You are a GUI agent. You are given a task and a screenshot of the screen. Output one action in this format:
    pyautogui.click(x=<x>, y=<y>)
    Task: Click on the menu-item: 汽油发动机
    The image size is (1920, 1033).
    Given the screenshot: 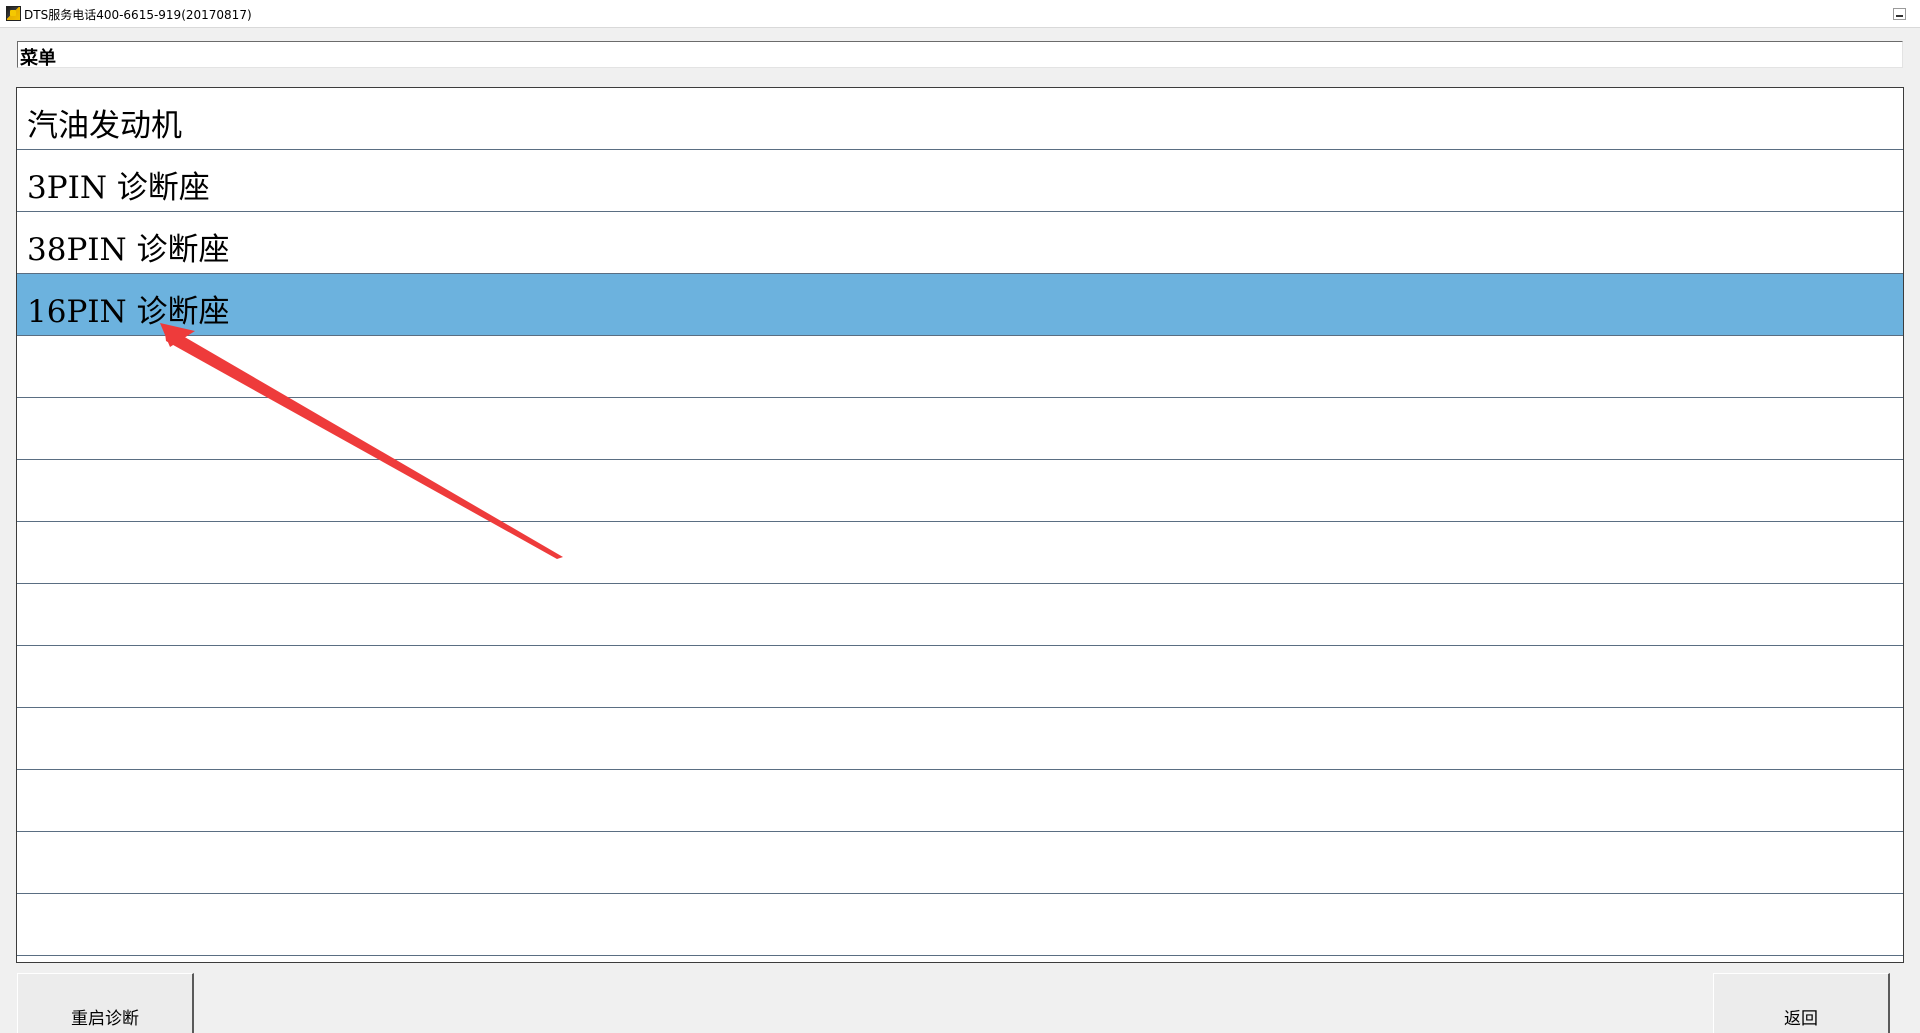 What is the action you would take?
    pyautogui.click(x=960, y=119)
    